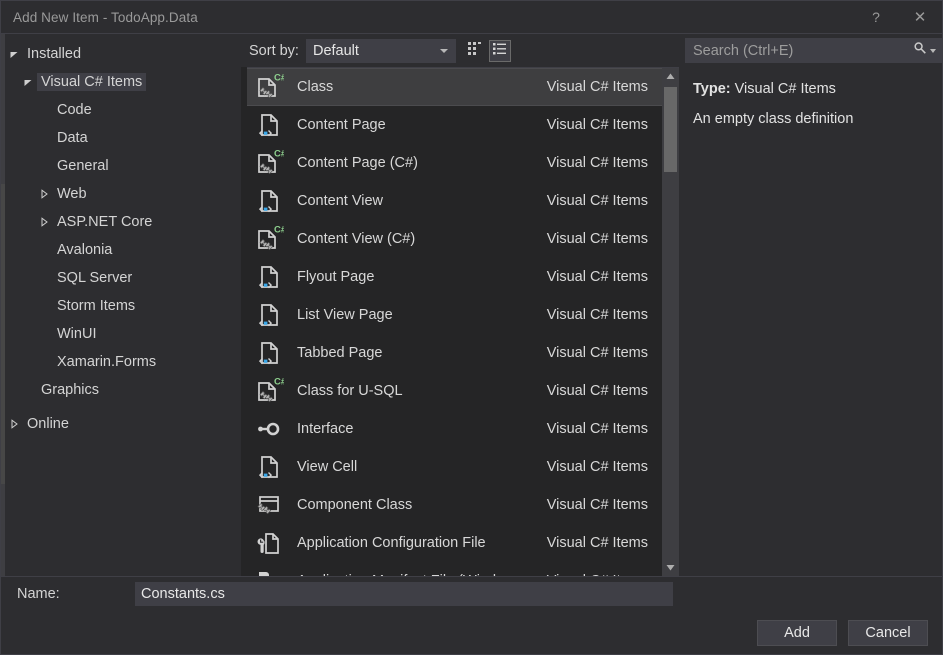 The width and height of the screenshot is (943, 655). Describe the element at coordinates (105, 222) in the screenshot. I see `sidebar-item-label: ASP.NET Core` at that location.